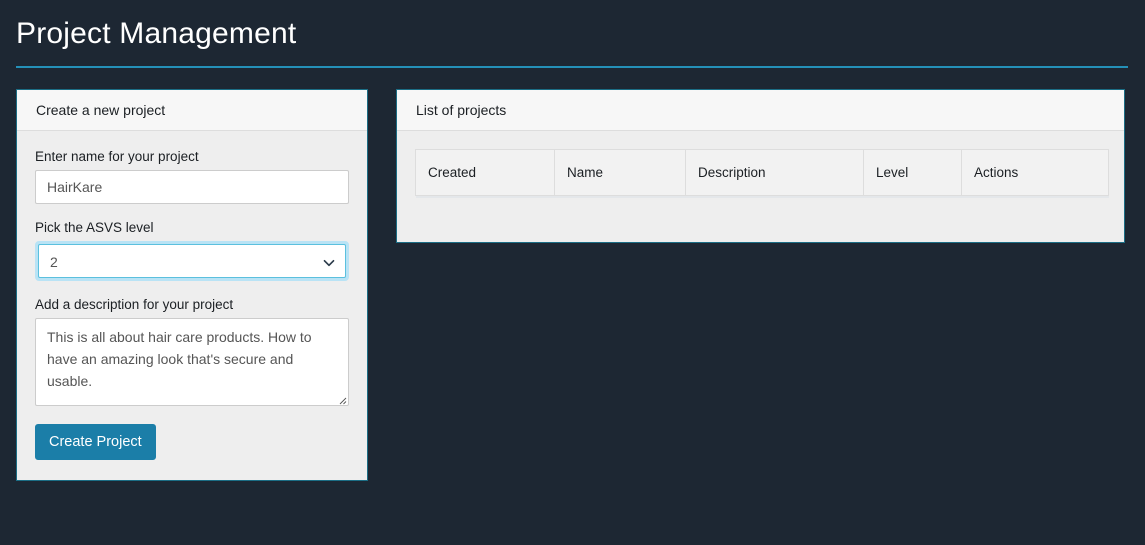 Image resolution: width=1145 pixels, height=545 pixels. Describe the element at coordinates (1035, 172) in the screenshot. I see `column-header-actions: Actions` at that location.